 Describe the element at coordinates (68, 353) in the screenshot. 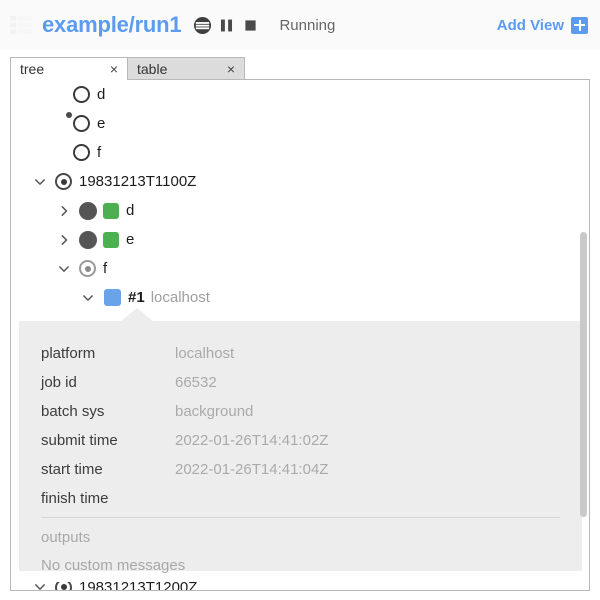

I see `info-key: platform` at that location.